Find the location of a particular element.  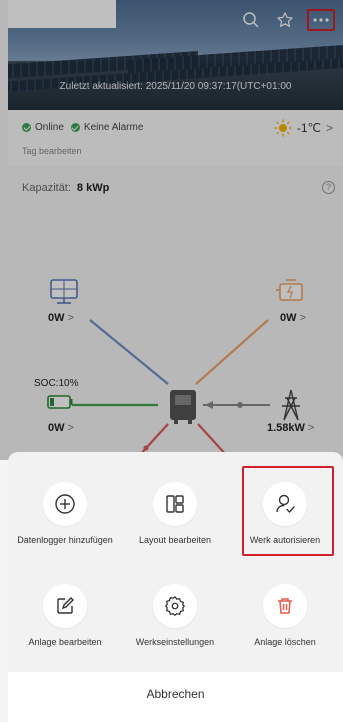

add-datalogger-button: Datenlogger hinzufügen is located at coordinates (65, 513).